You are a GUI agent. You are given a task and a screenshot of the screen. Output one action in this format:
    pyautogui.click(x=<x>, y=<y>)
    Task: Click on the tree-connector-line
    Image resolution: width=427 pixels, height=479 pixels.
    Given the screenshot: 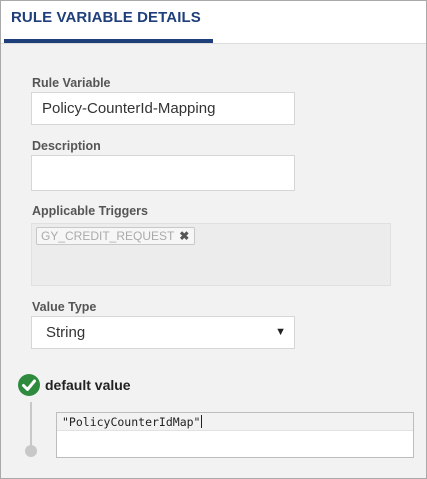 What is the action you would take?
    pyautogui.click(x=31, y=426)
    